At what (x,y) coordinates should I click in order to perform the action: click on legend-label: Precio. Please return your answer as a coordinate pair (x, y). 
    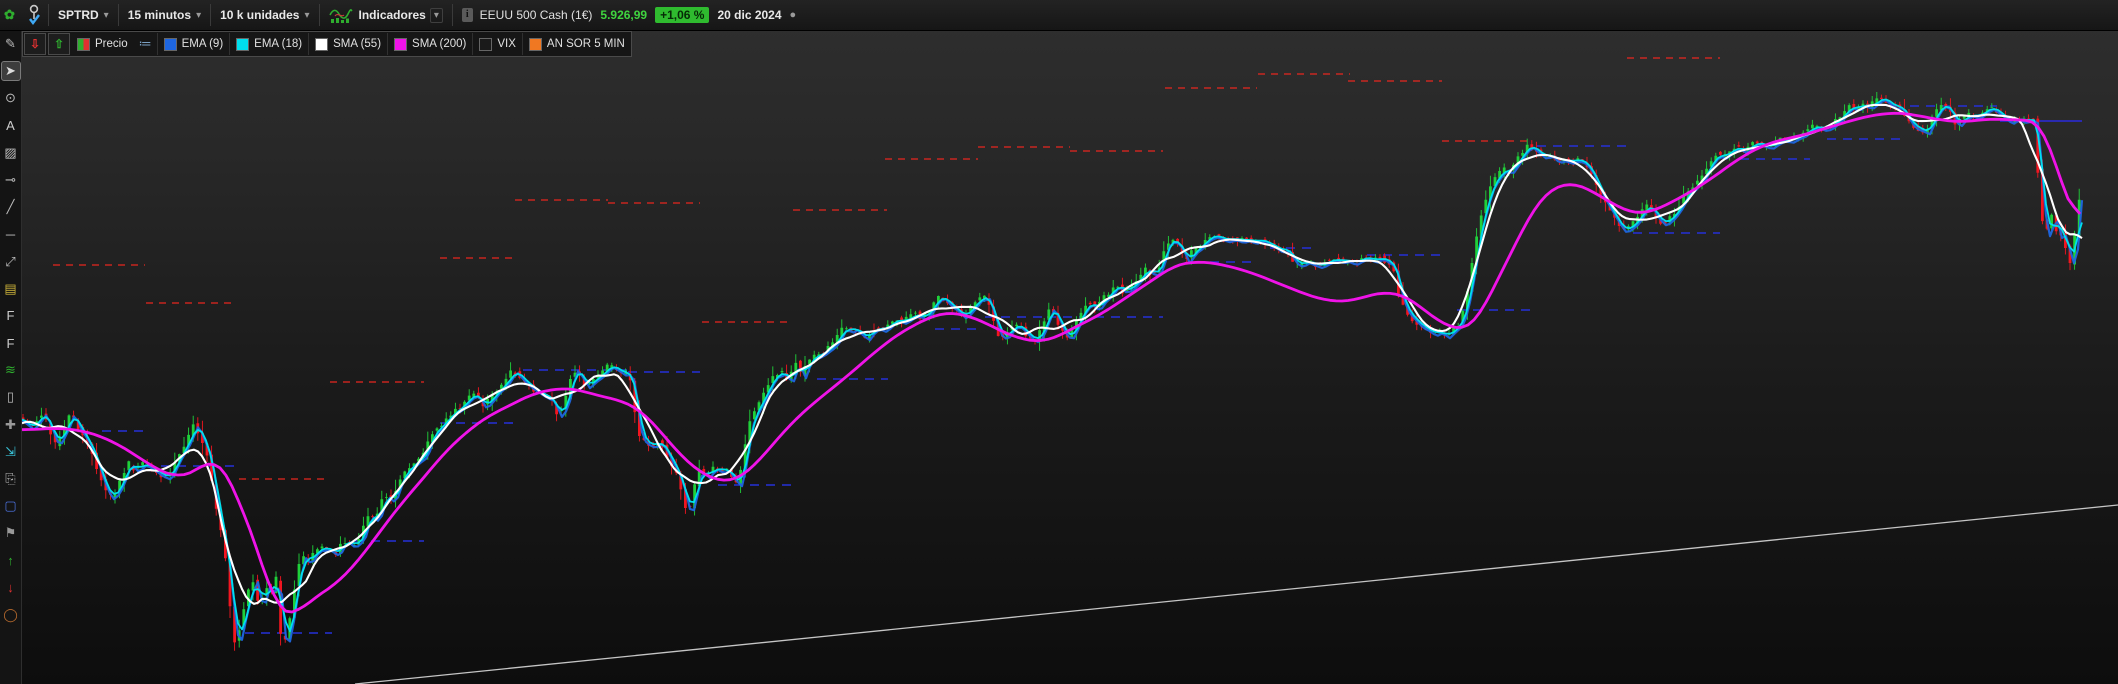
    Looking at the image, I should click on (111, 44).